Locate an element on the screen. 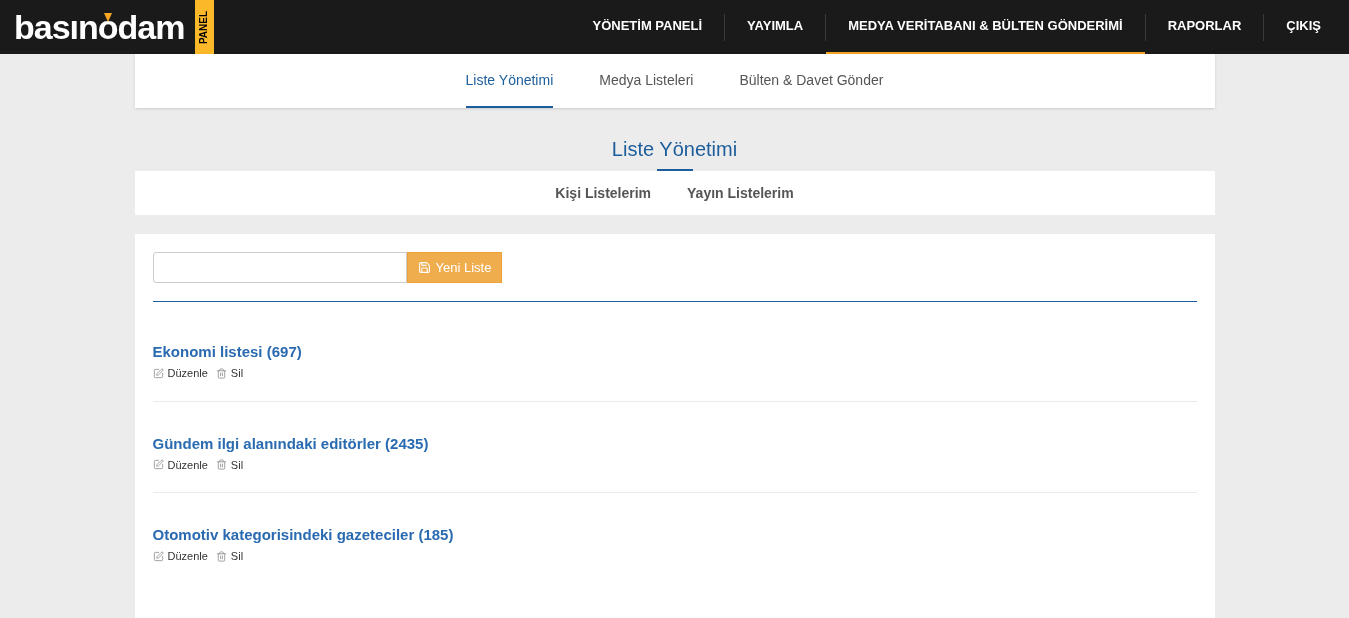  nav-link: RAPORLAR is located at coordinates (1204, 27).